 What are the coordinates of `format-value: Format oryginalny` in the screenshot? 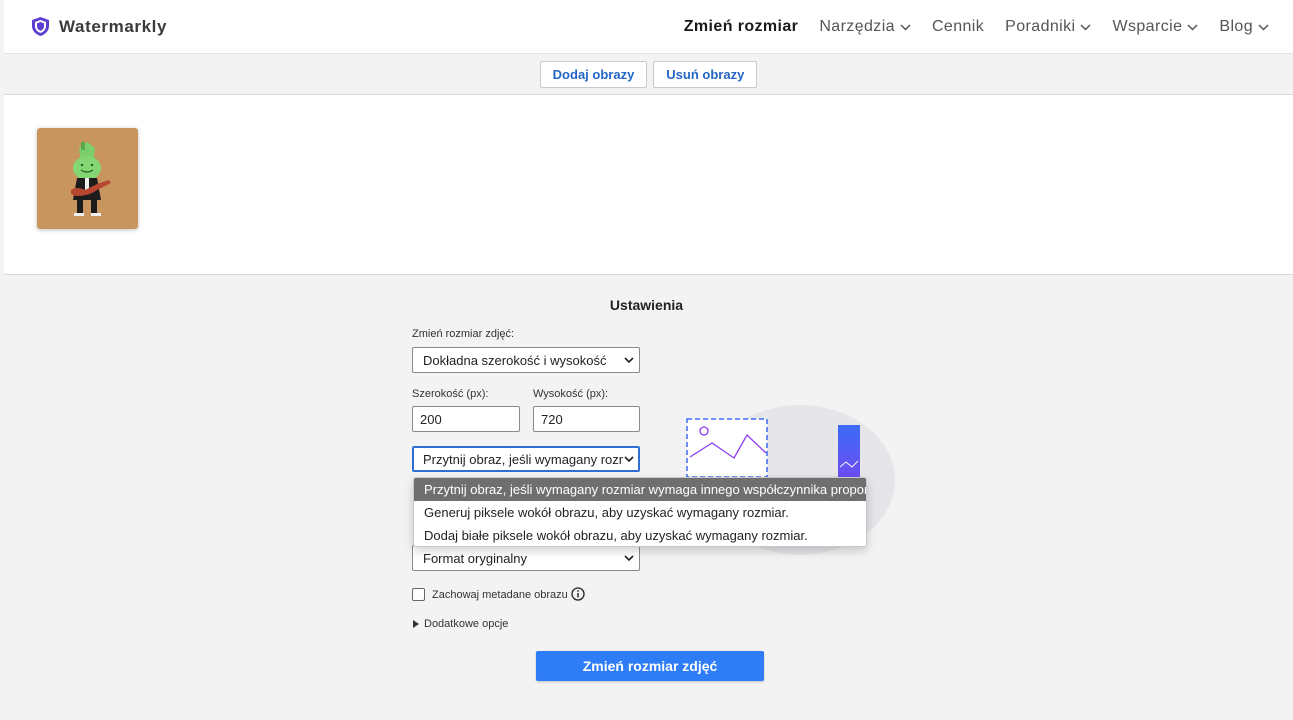 It's located at (475, 558).